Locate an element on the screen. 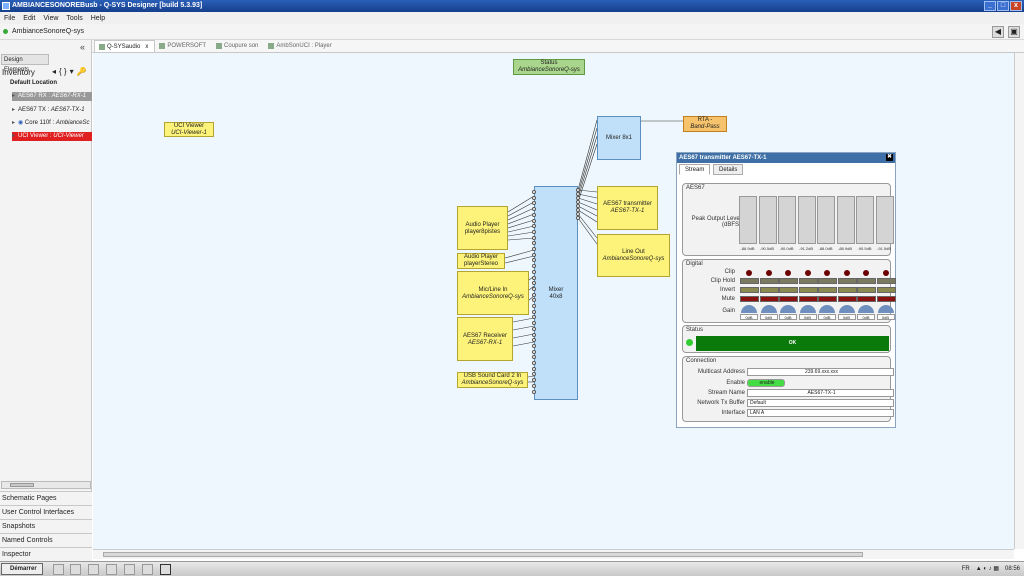  word-icon is located at coordinates (93, 569).